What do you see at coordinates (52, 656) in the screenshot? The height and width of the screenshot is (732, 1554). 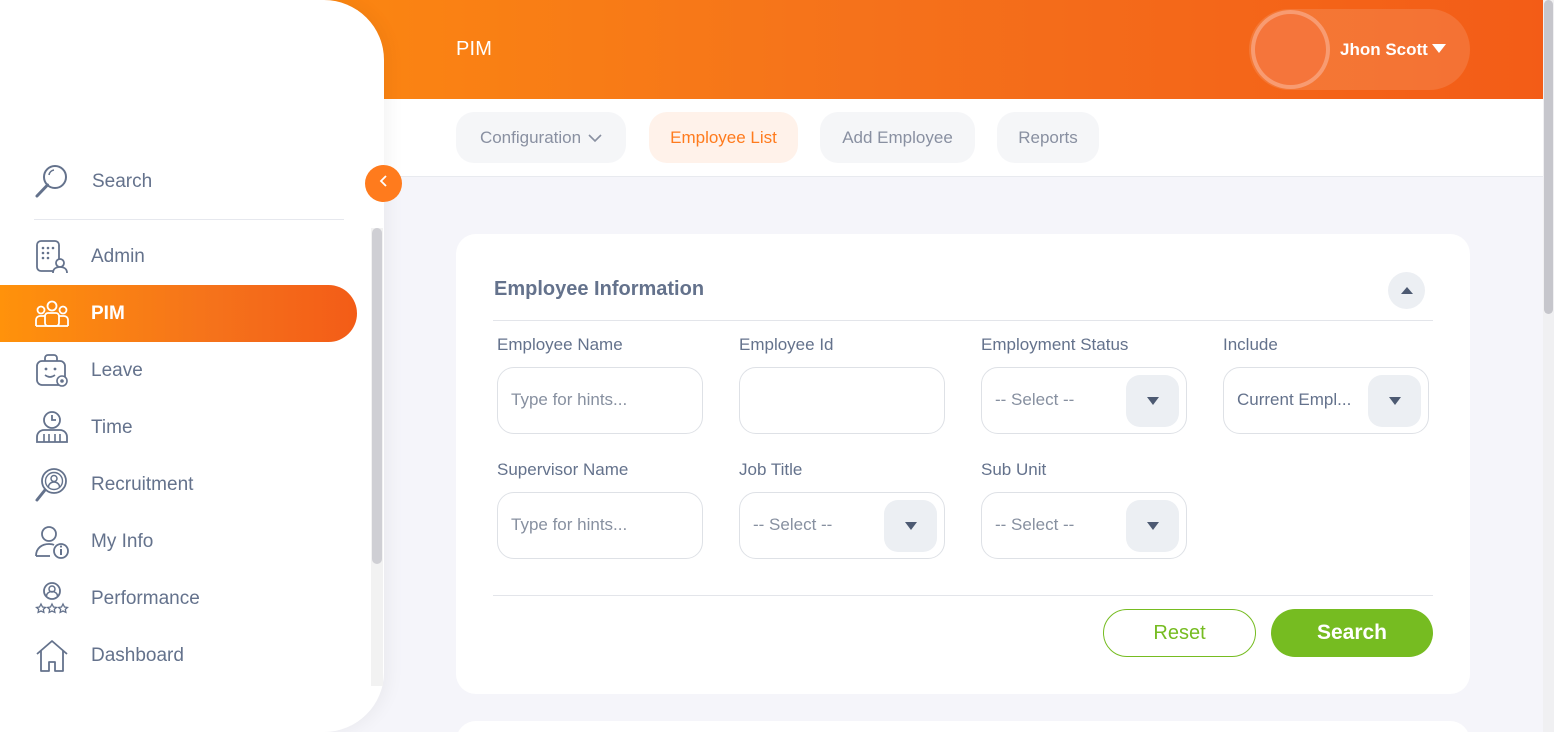 I see `dashboard-icon` at bounding box center [52, 656].